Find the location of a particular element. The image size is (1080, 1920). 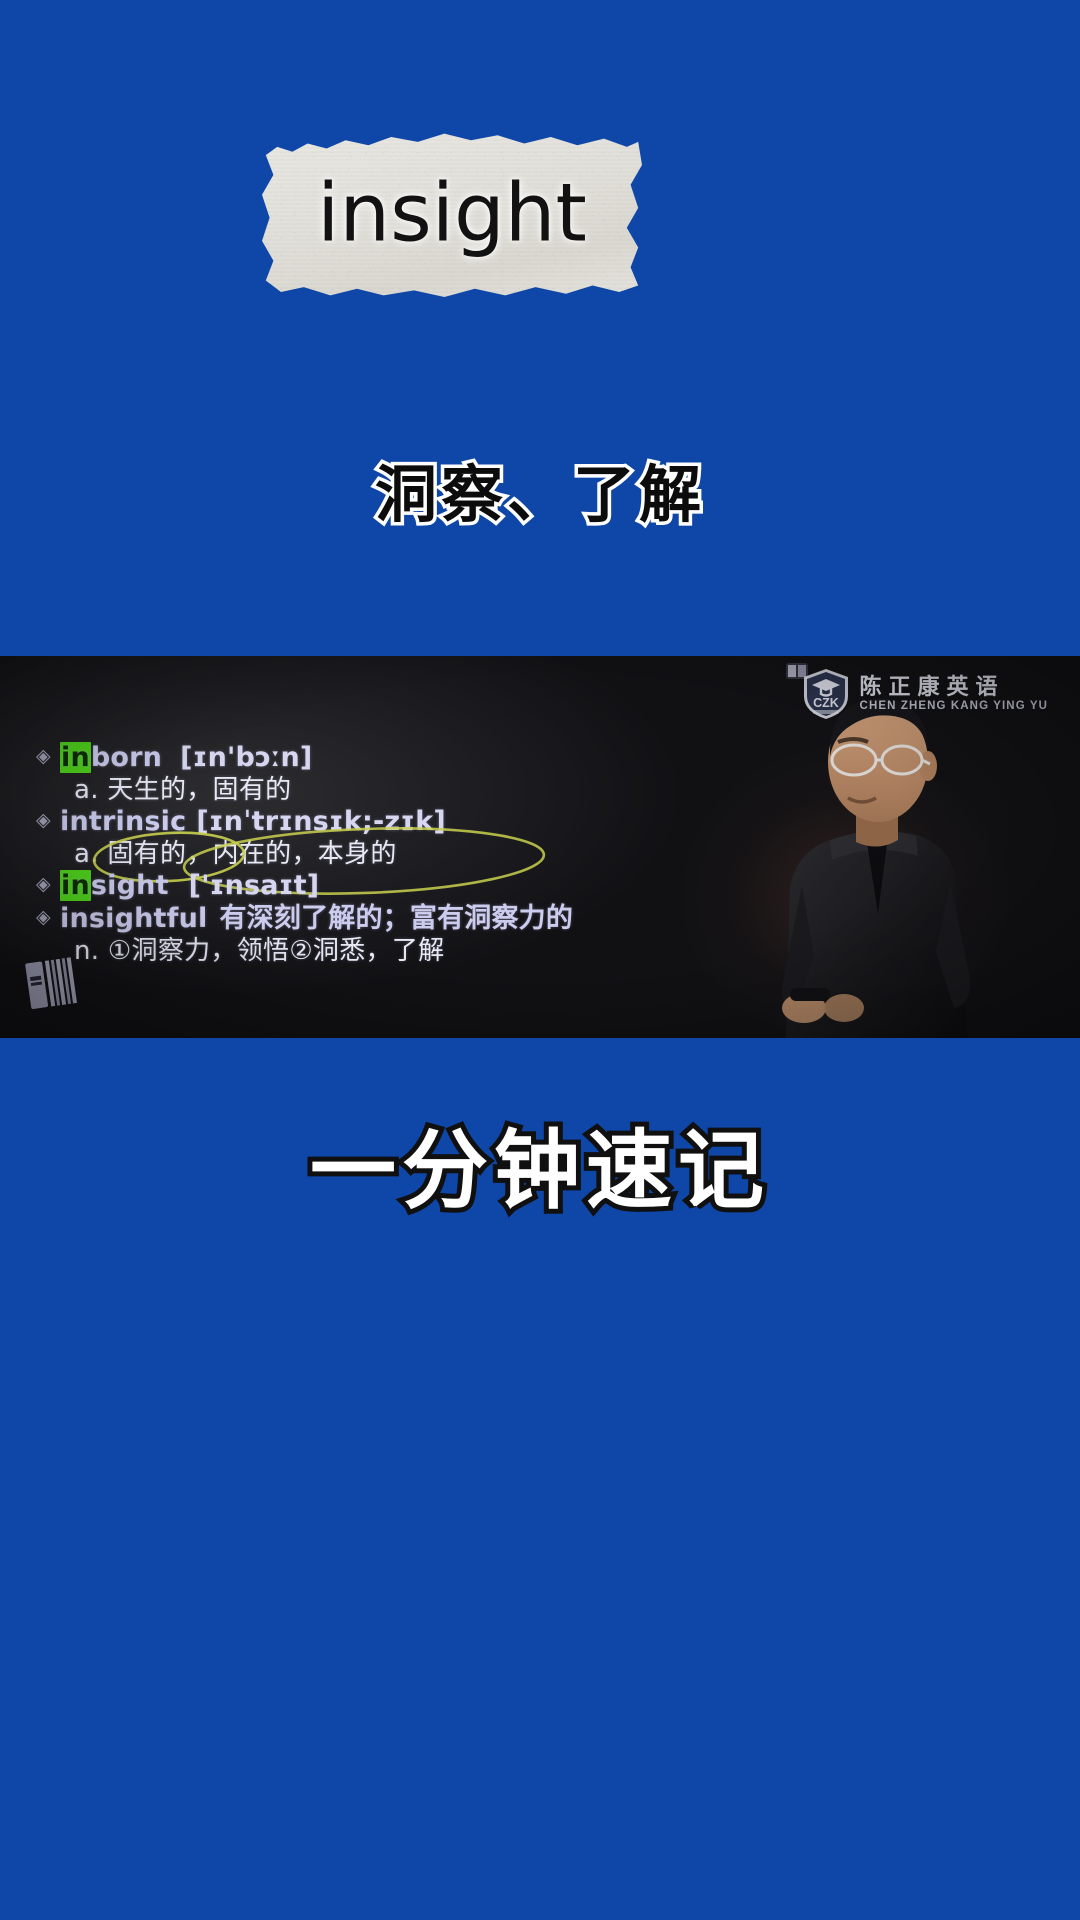

vocab-entry-insight: ◈ insight ['ɪnsaɪt] is located at coordinates (354, 885).